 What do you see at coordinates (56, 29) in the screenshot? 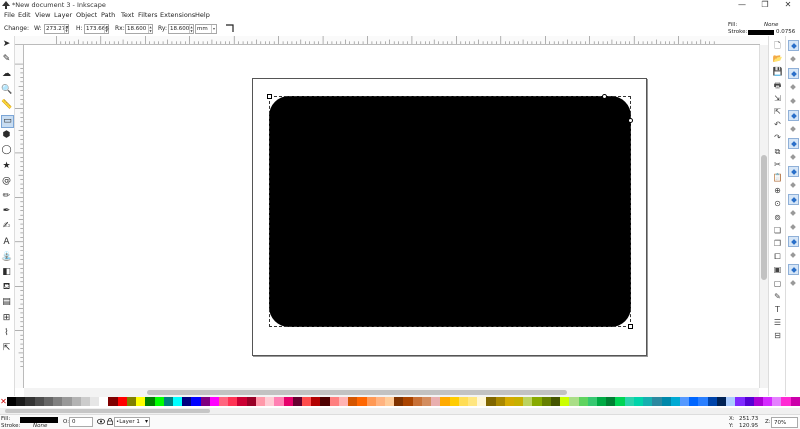
I see `width-field: 273.277 ▲ ▼` at bounding box center [56, 29].